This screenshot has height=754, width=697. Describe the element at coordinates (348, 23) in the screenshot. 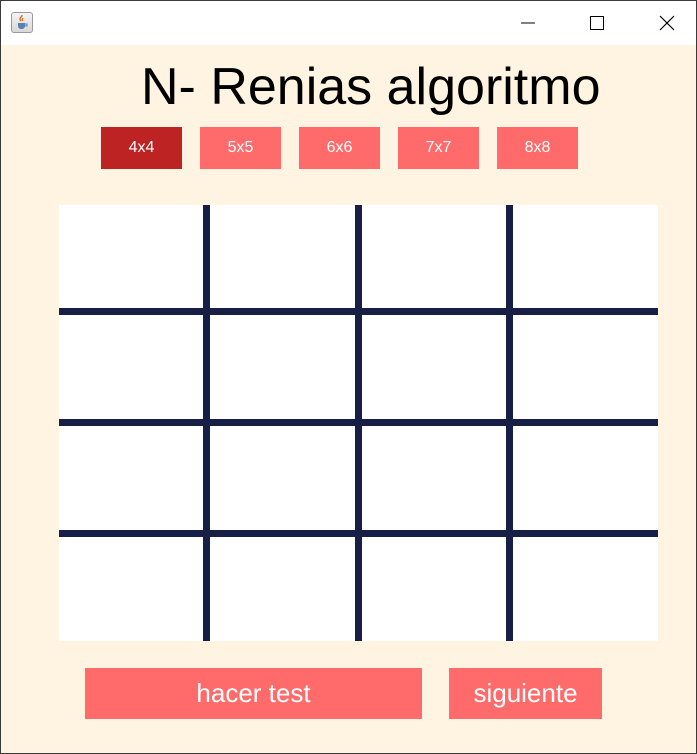

I see `title-bar` at that location.